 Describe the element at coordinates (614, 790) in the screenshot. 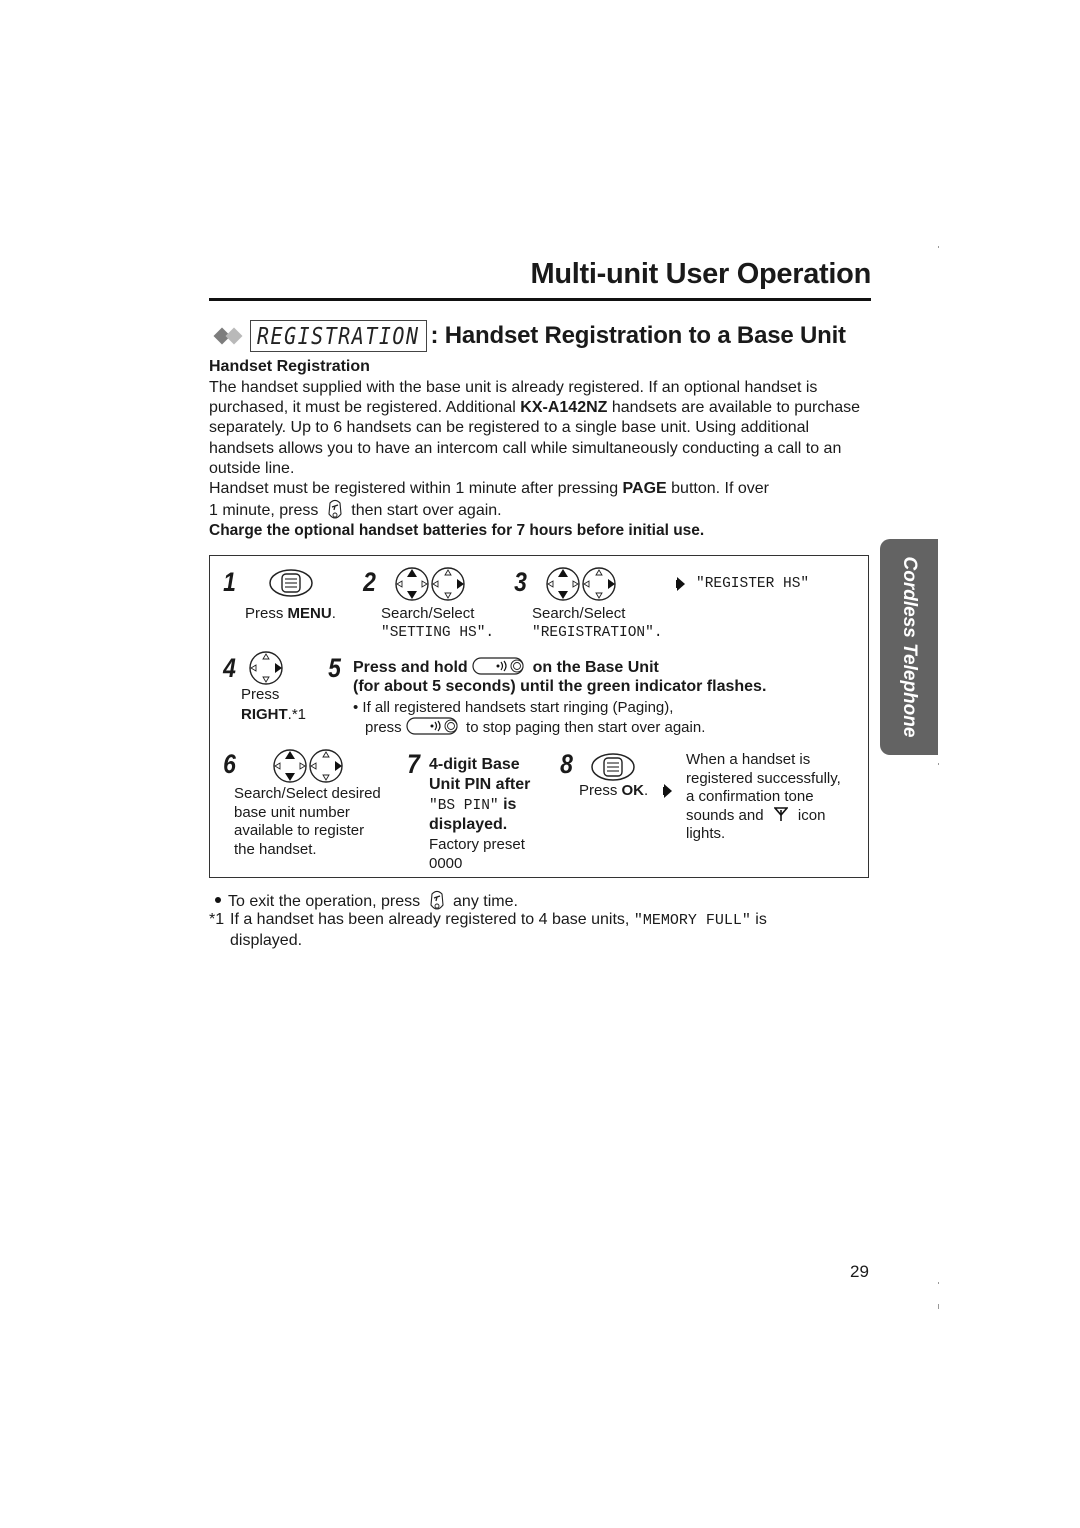

I see `step-8-text: Press OK.` at that location.